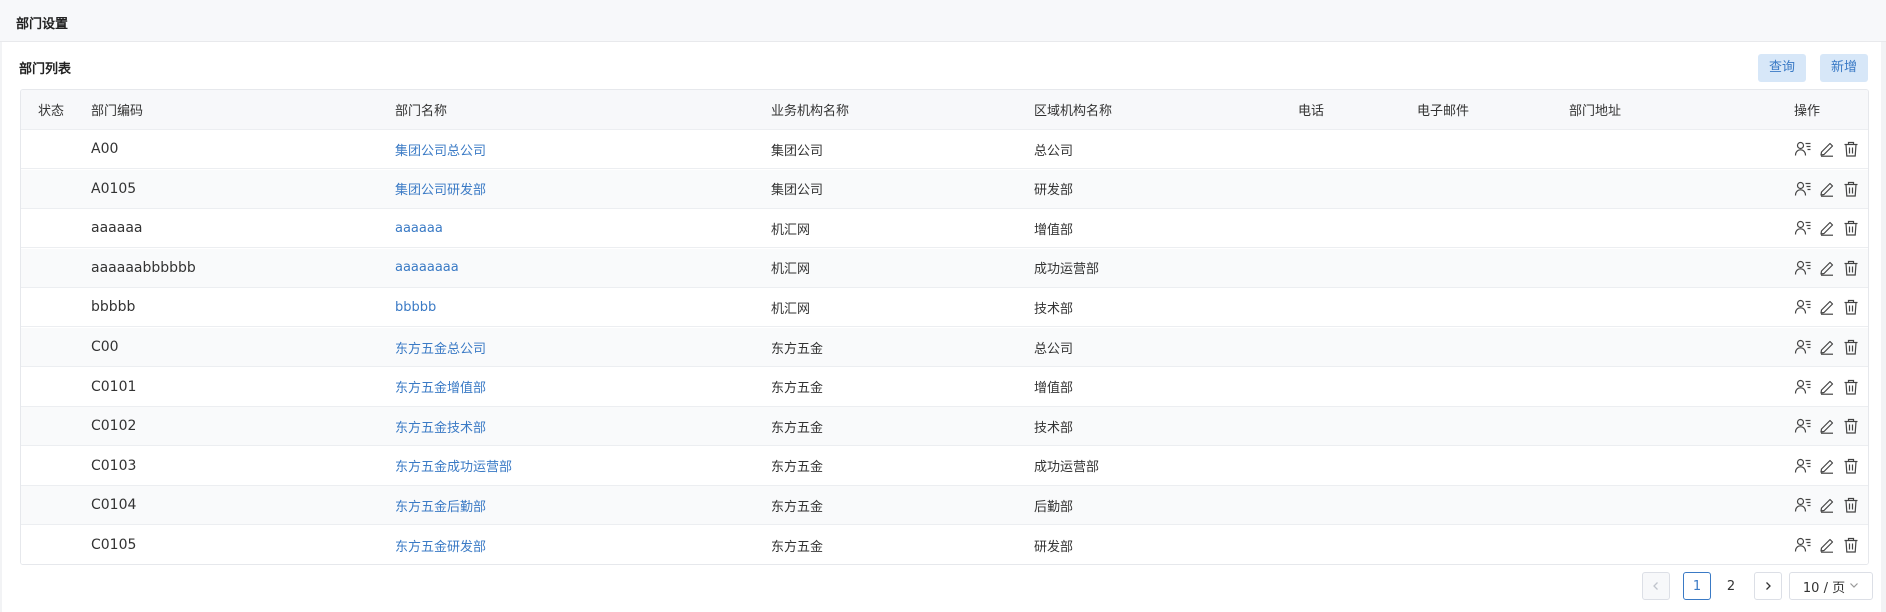 The height and width of the screenshot is (612, 1886). Describe the element at coordinates (440, 149) in the screenshot. I see `cell-name-link: 集团公司总公司` at that location.